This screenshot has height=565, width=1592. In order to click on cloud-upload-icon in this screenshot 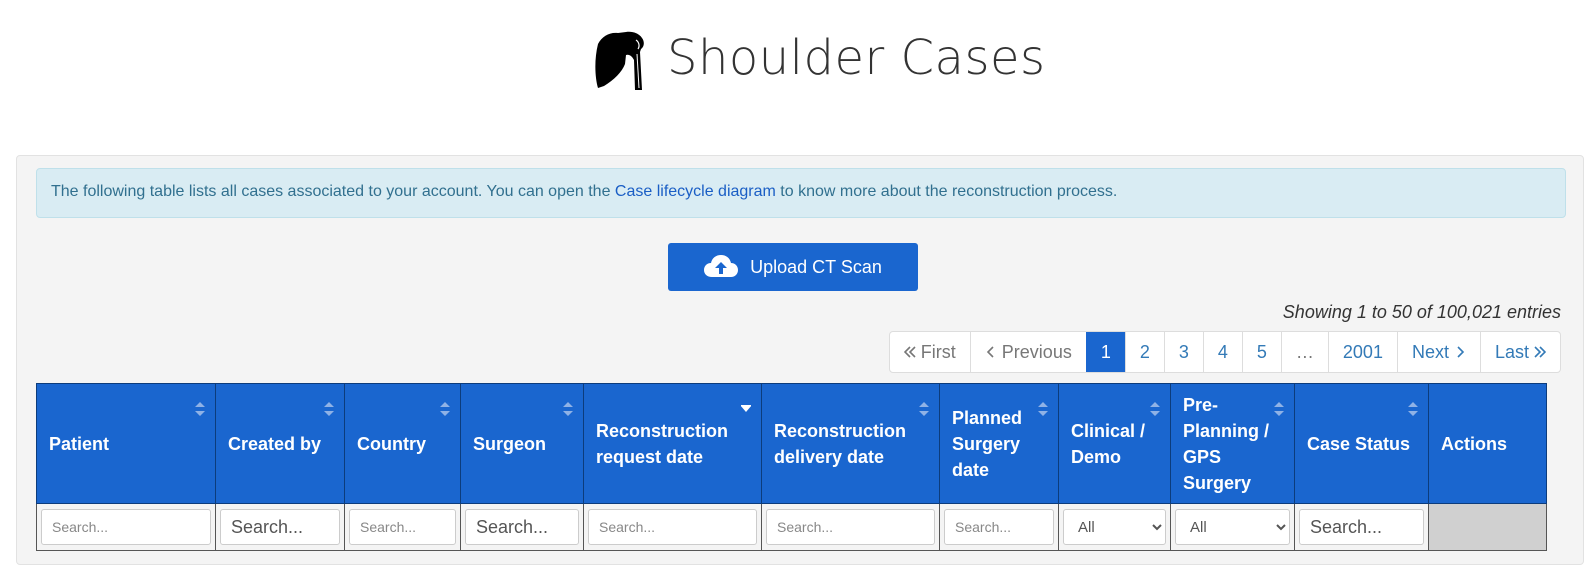, I will do `click(721, 266)`.